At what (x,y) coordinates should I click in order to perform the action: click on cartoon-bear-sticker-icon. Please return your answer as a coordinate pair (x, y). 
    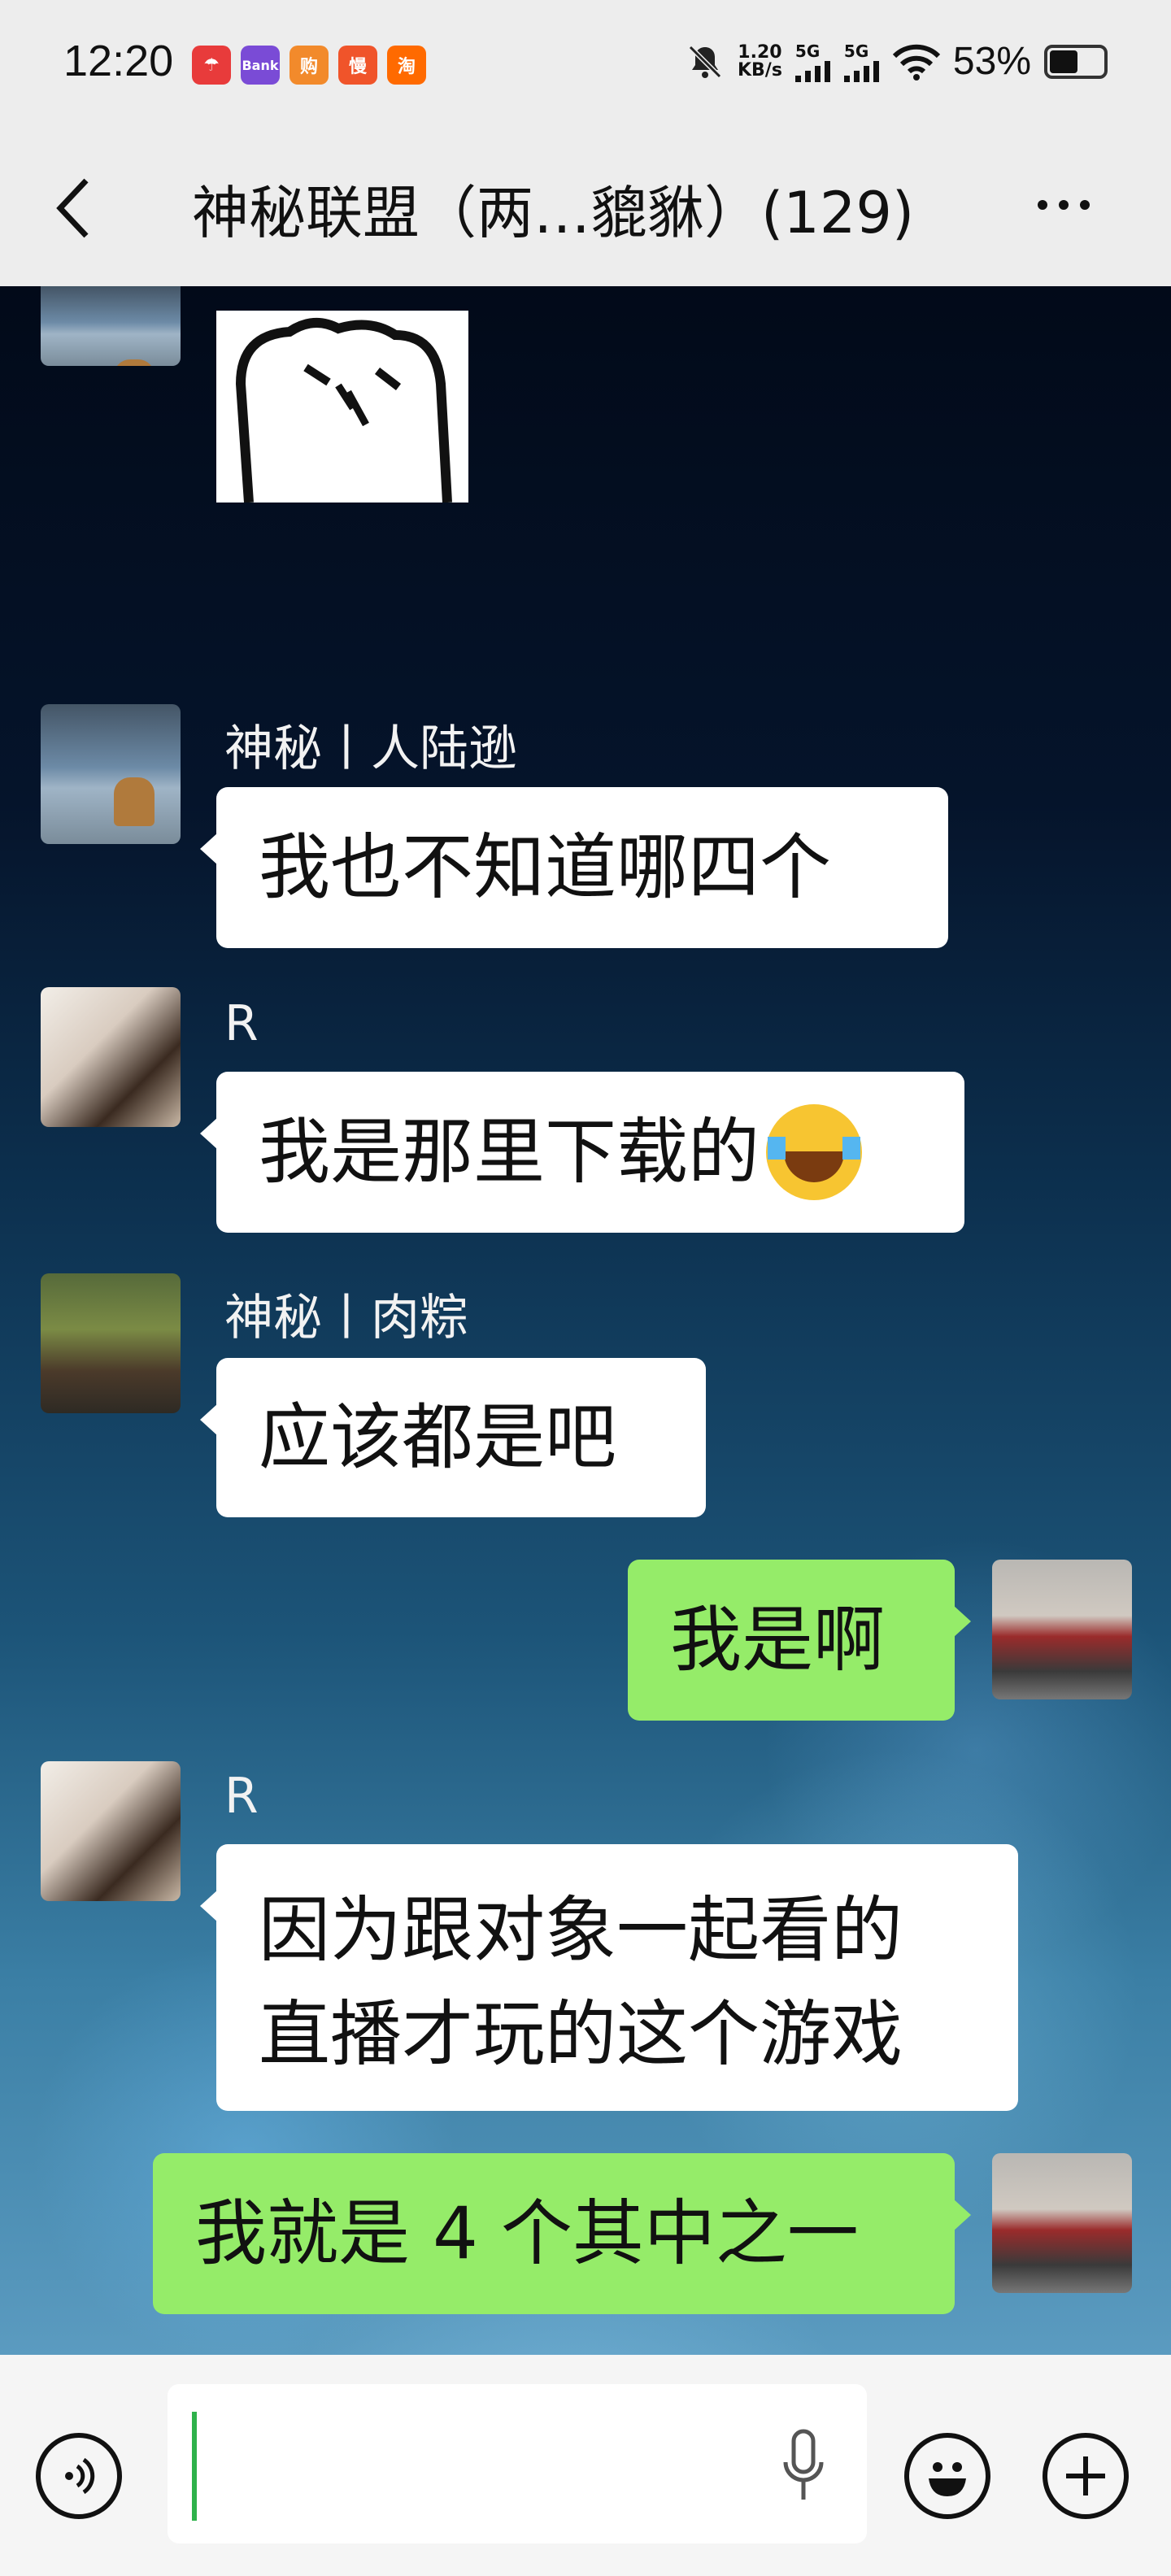
    Looking at the image, I should click on (344, 410).